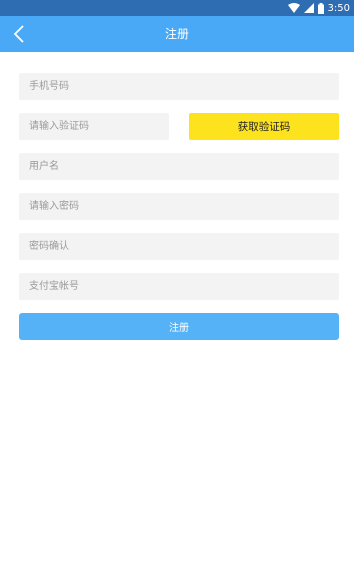 The height and width of the screenshot is (584, 354). I want to click on confirm-password-field, so click(179, 246).